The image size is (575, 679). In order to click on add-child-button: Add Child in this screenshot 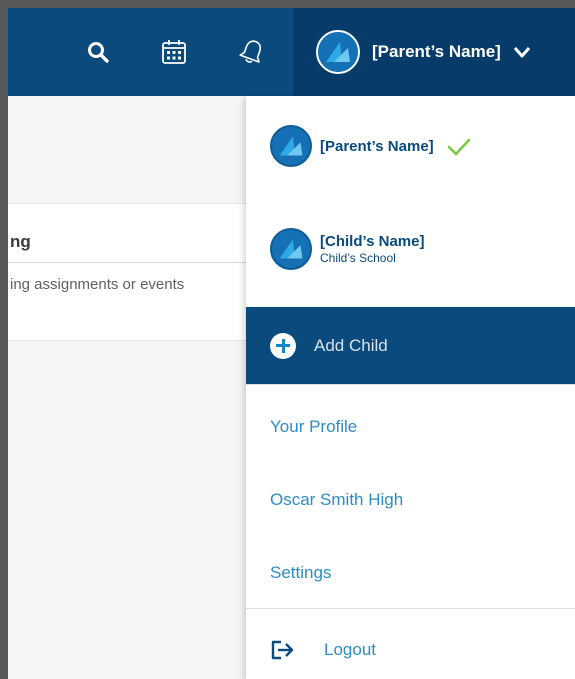, I will do `click(410, 345)`.